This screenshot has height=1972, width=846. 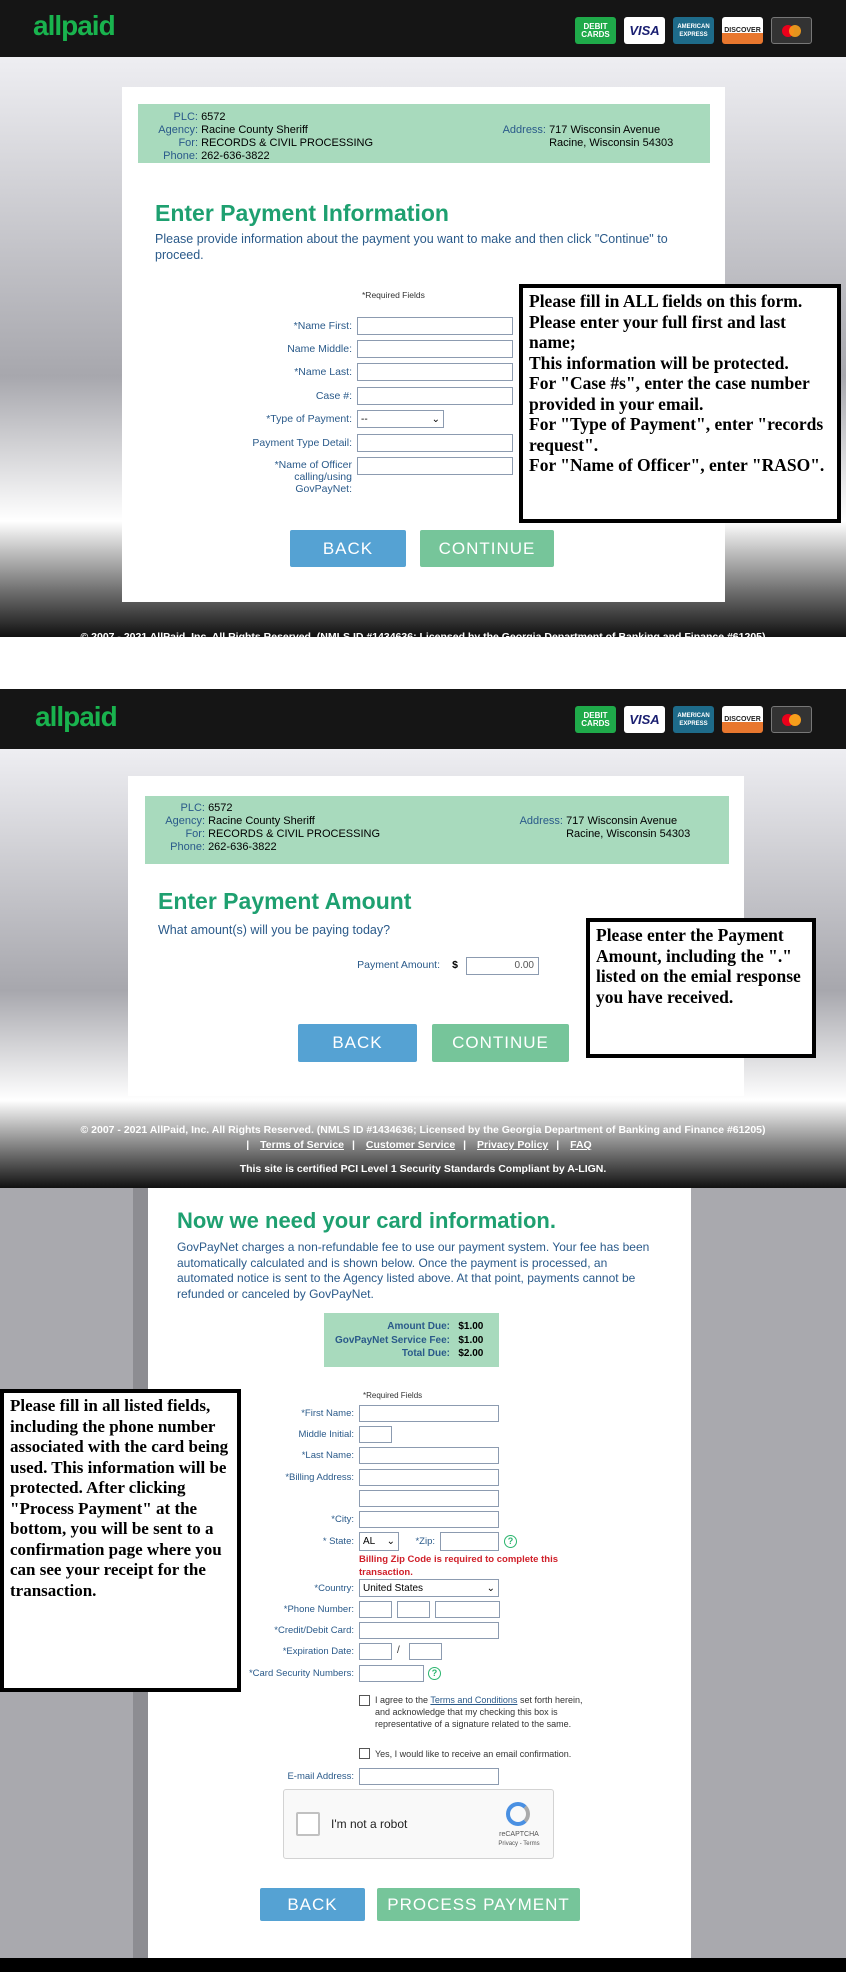 I want to click on service-fee-value: $1.00, so click(x=471, y=1340).